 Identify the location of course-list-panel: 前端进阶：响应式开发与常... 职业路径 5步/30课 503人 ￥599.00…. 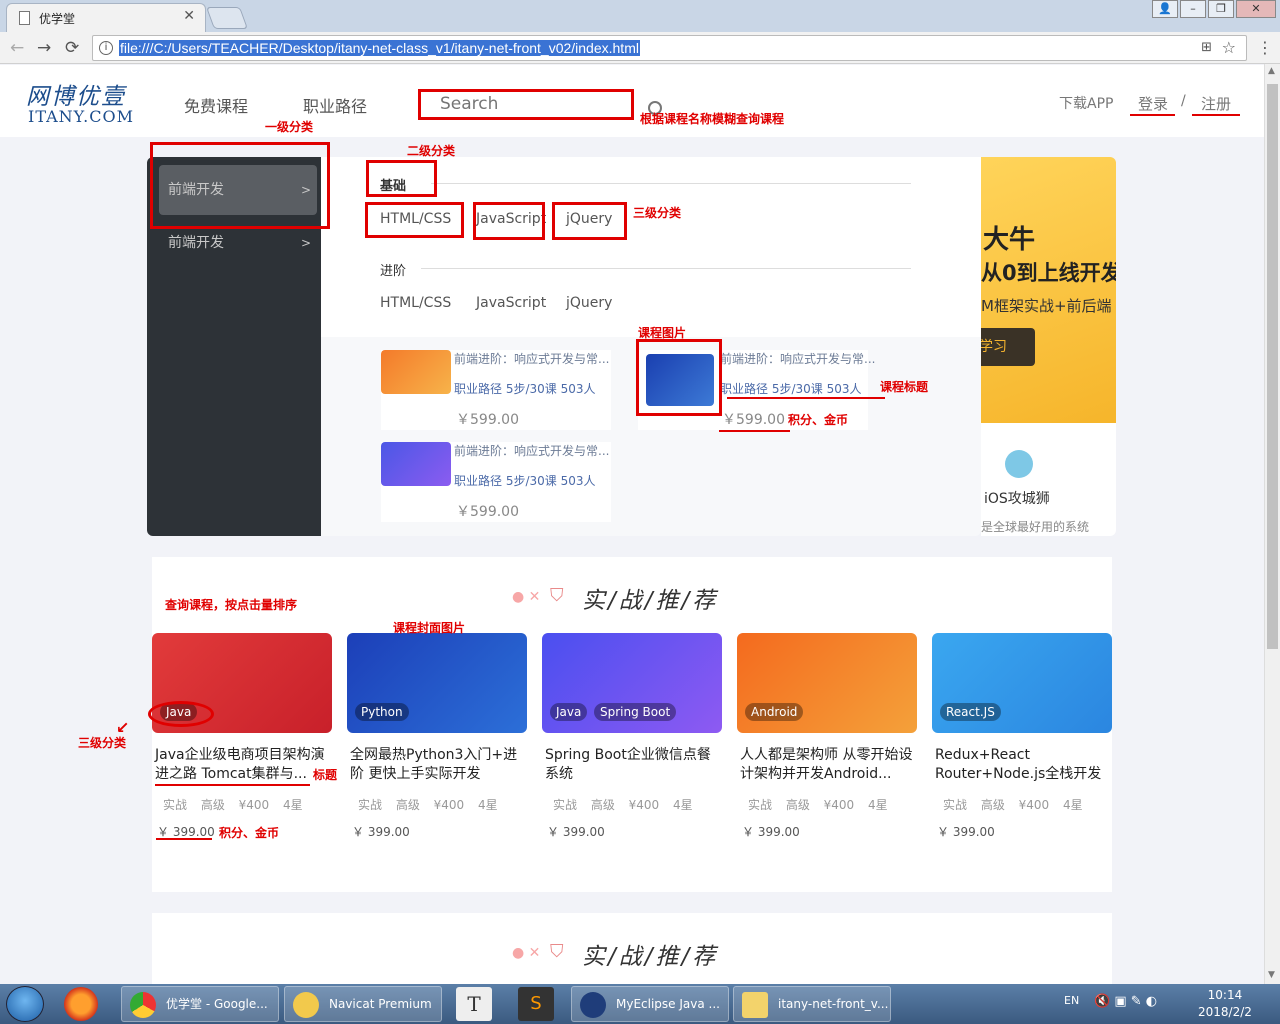
(651, 436).